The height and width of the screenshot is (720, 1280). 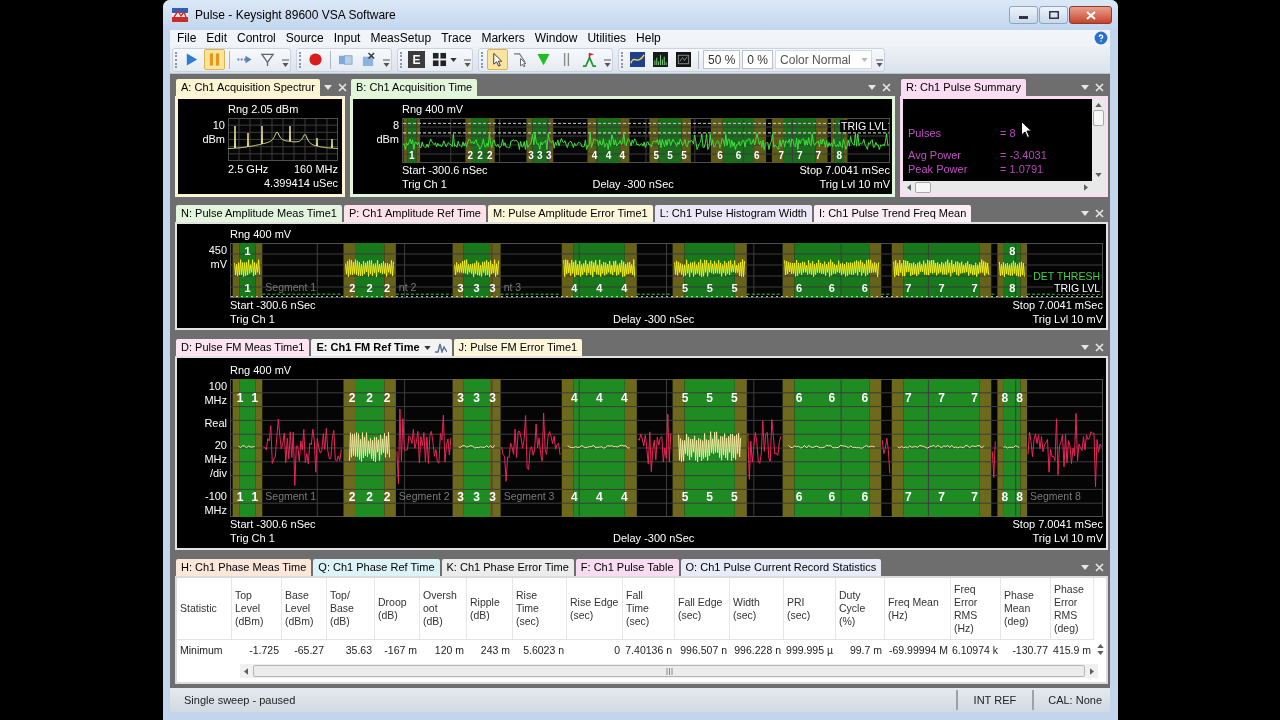 I want to click on menu-item: Source, so click(x=304, y=38).